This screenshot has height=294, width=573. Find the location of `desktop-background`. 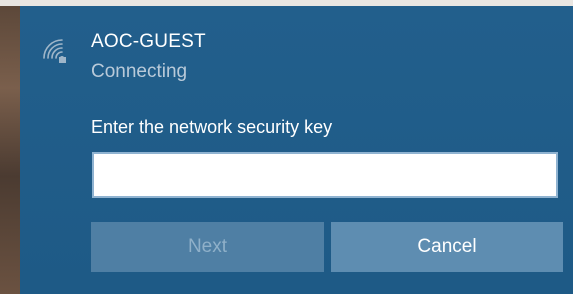

desktop-background is located at coordinates (10, 147).